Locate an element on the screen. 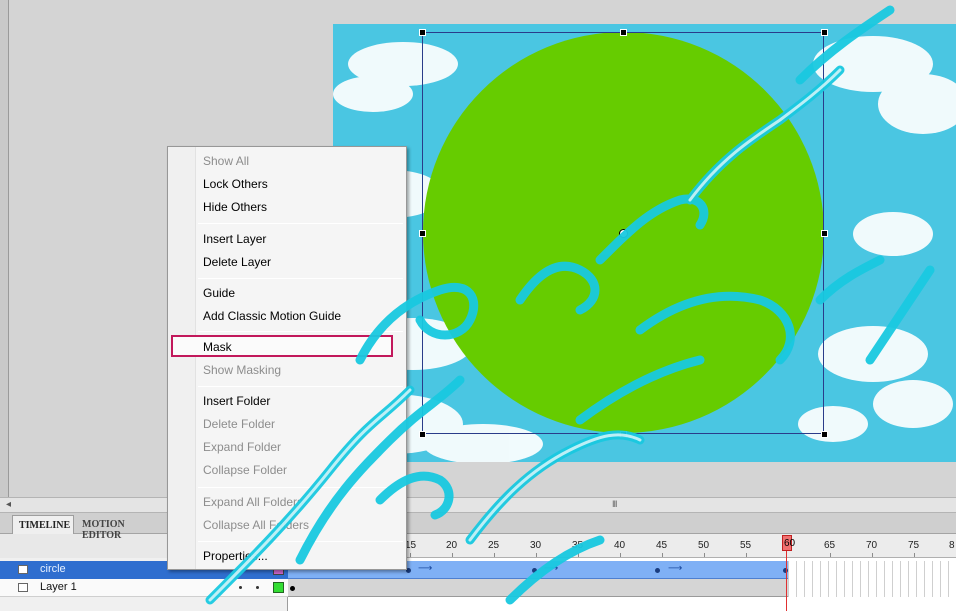 The image size is (956, 611). ruler-label: 50 is located at coordinates (704, 545).